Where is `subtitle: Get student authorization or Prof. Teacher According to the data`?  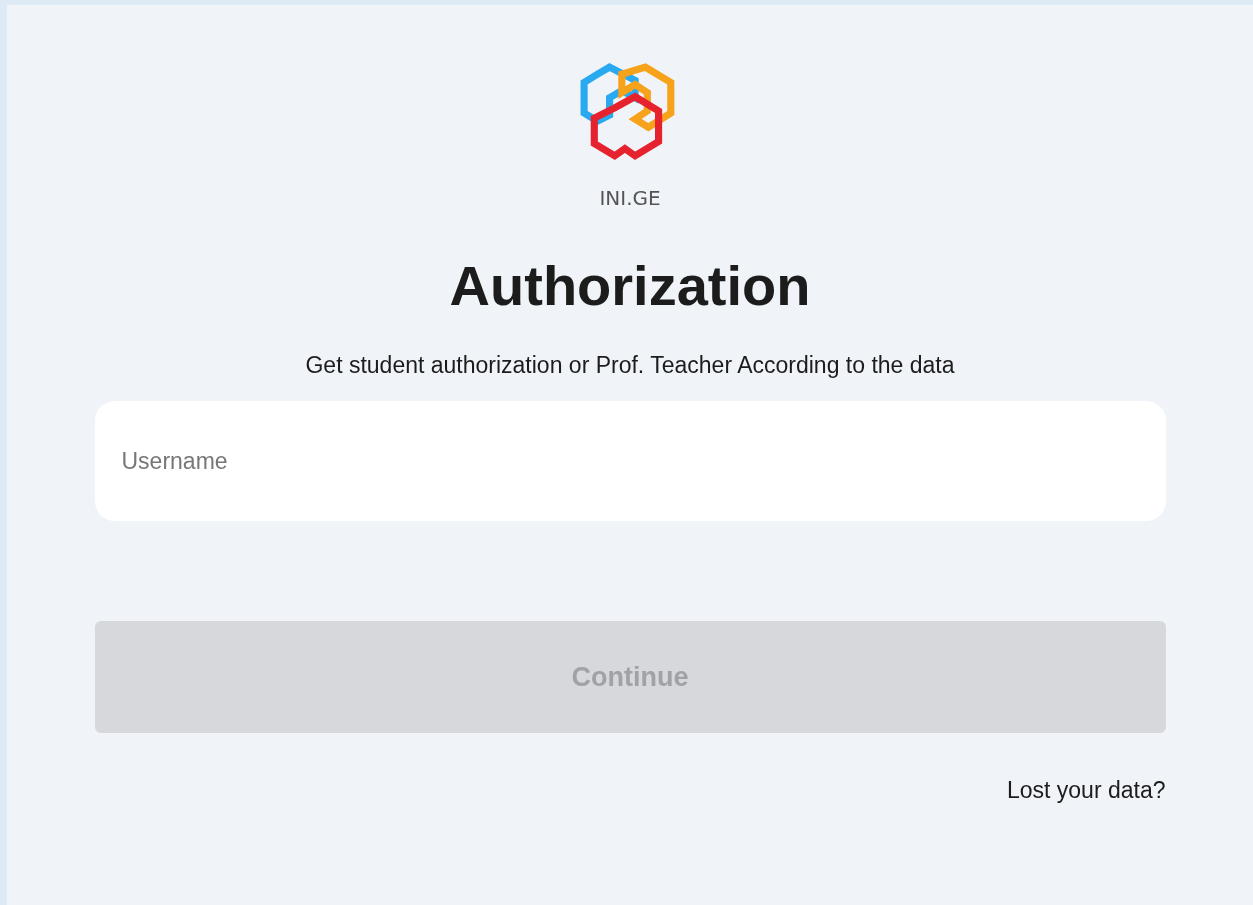
subtitle: Get student authorization or Prof. Teacher According to the data is located at coordinates (630, 365).